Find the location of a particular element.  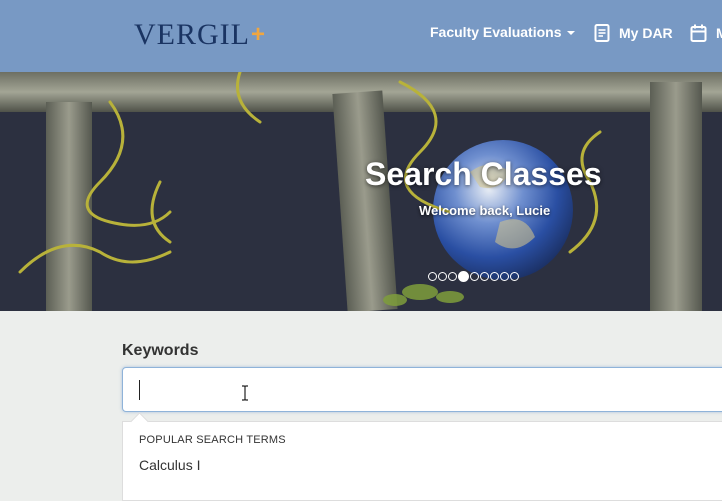

calendar-link: M is located at coordinates (706, 33).